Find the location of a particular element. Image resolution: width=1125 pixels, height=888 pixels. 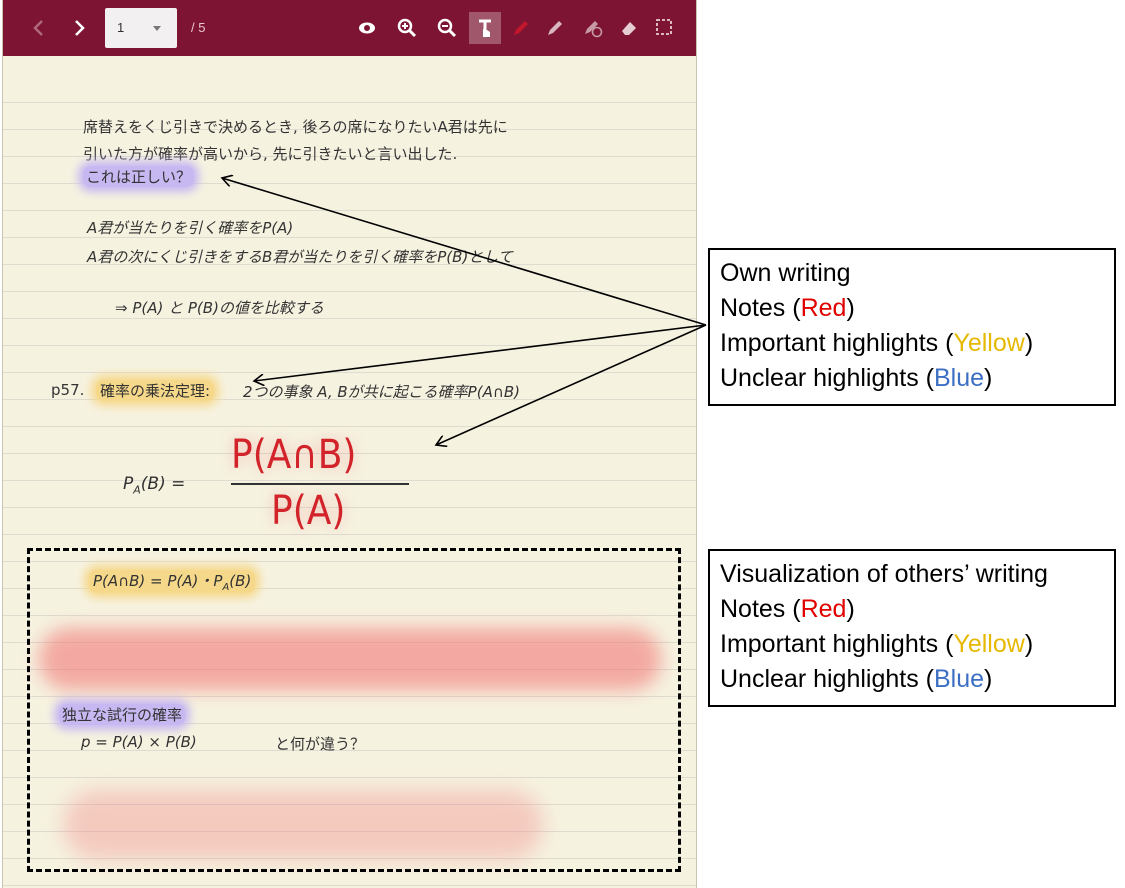

theorem-name-yellow-highlight: 確率の乗法定理: is located at coordinates (155, 390).